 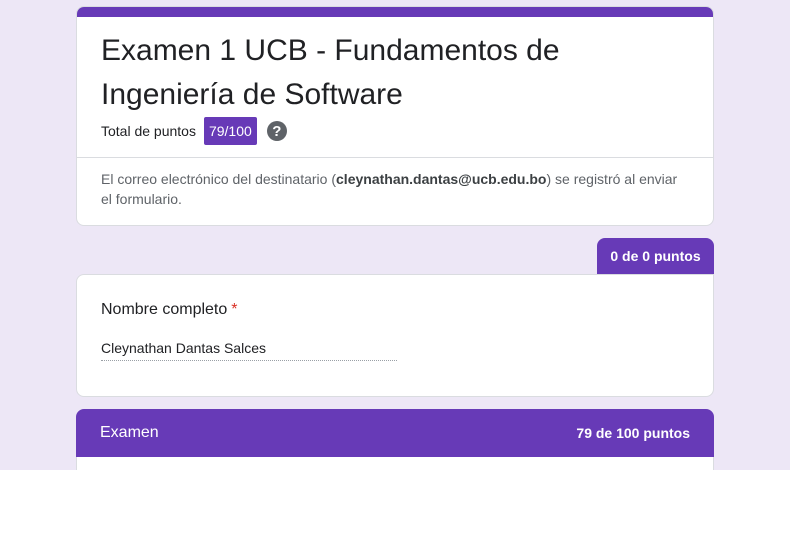 What do you see at coordinates (230, 131) in the screenshot?
I see `total-score-badge: 79/100` at bounding box center [230, 131].